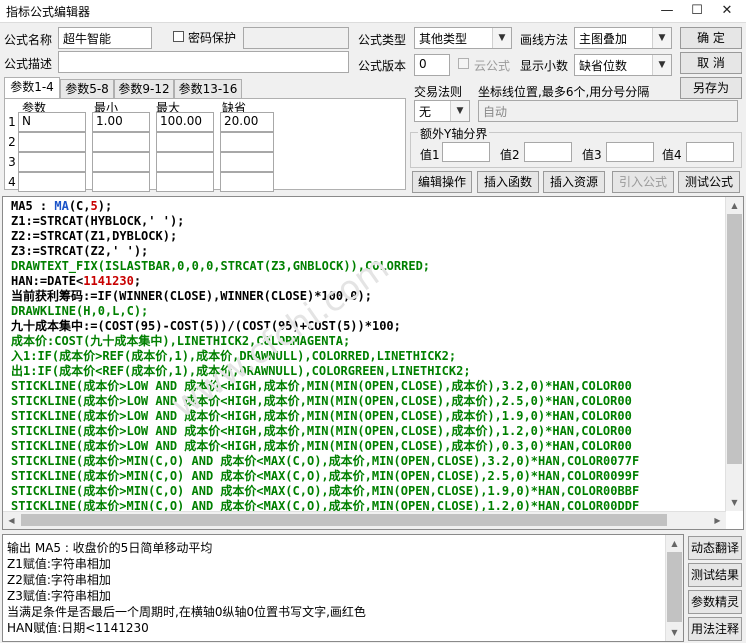 This screenshot has height=643, width=746. I want to click on editor-vscrollbar: ▲ ▼, so click(734, 354).